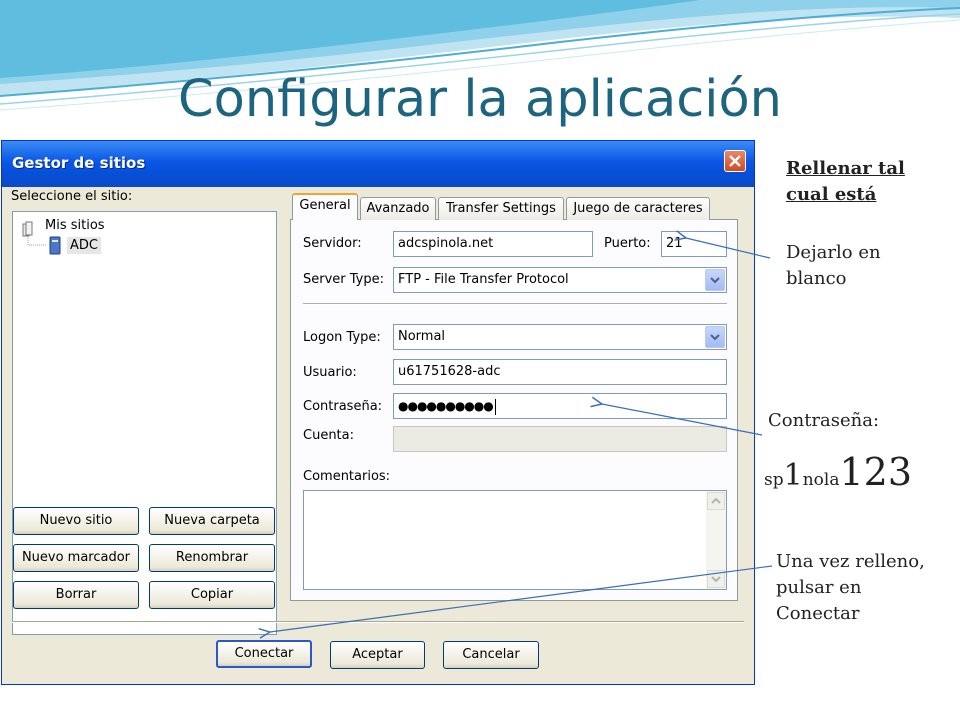 This screenshot has height=720, width=960. Describe the element at coordinates (347, 476) in the screenshot. I see `comments-label: Comentarios:` at that location.